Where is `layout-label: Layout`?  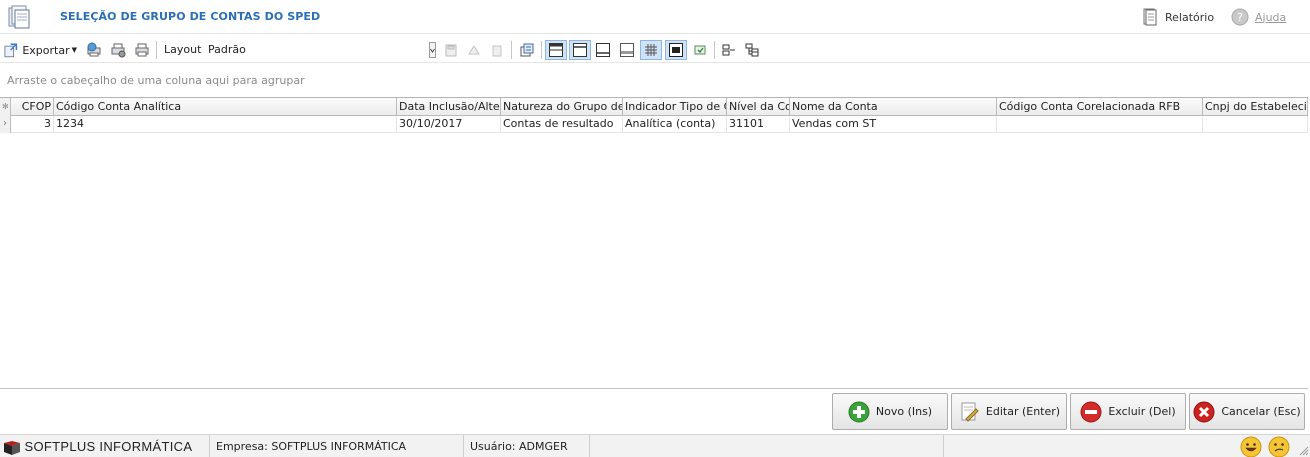 layout-label: Layout is located at coordinates (183, 49).